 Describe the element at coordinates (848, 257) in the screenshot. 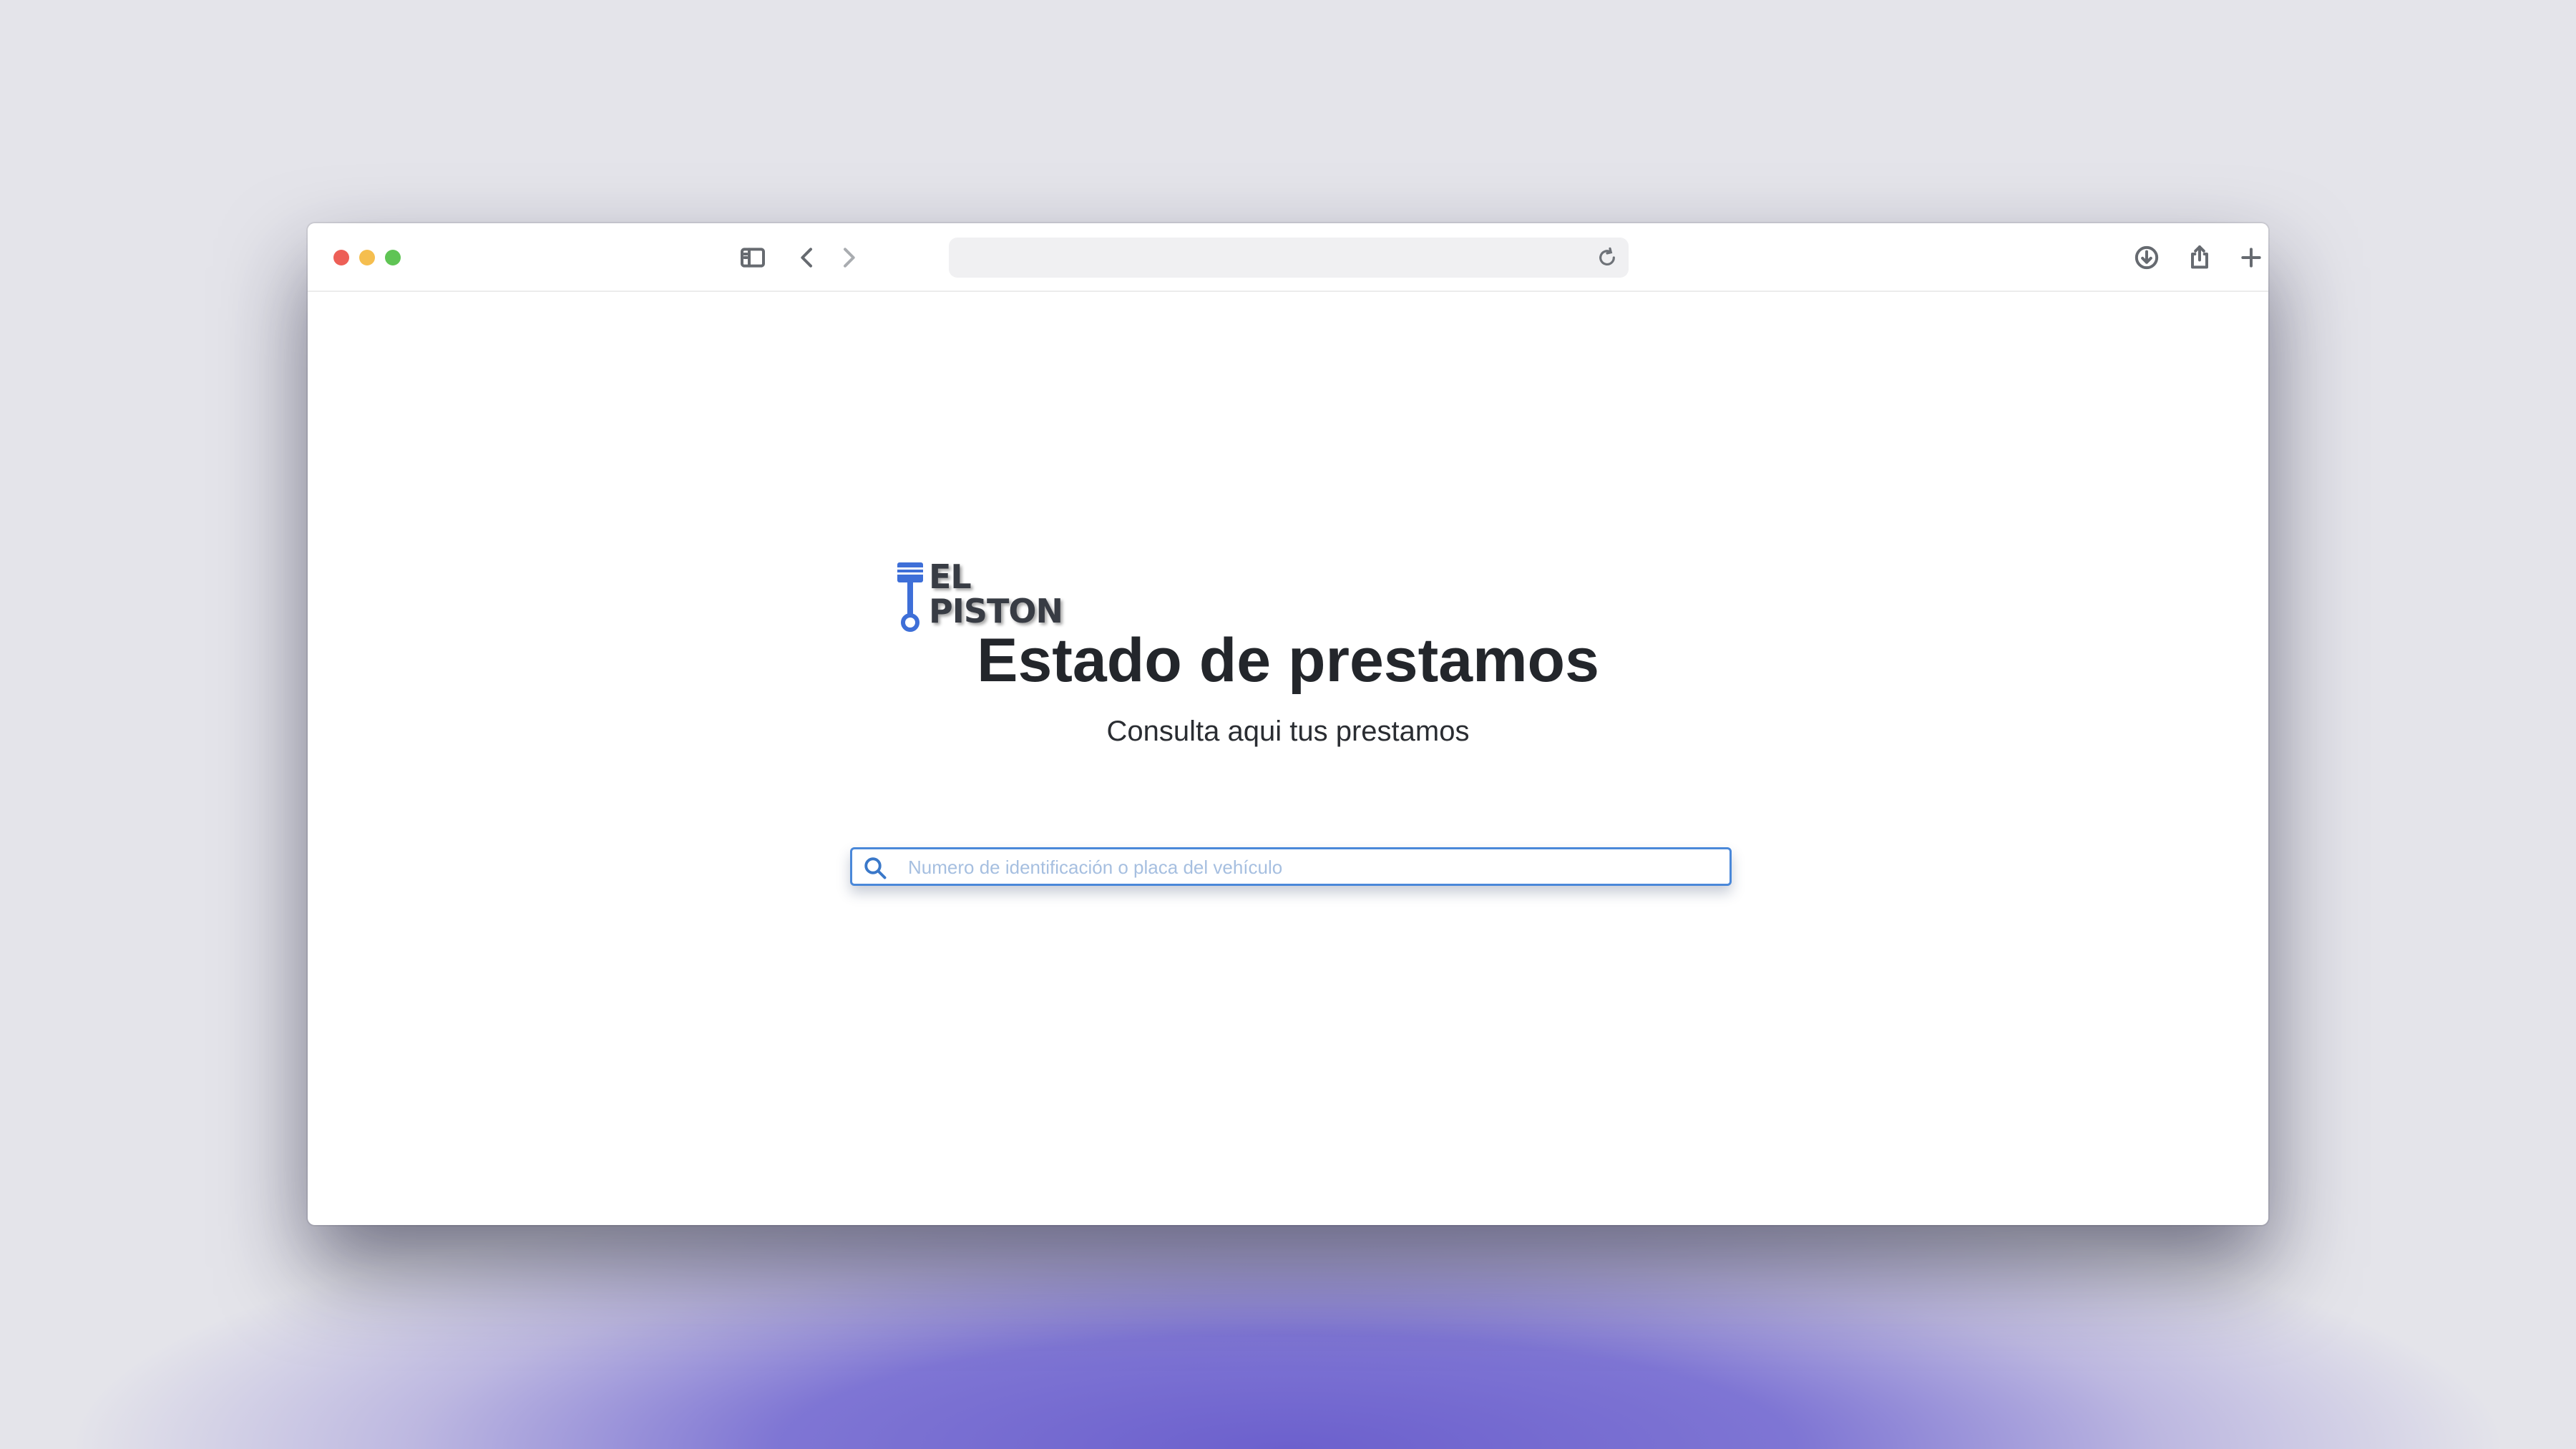

I see `chevron-right-icon` at that location.